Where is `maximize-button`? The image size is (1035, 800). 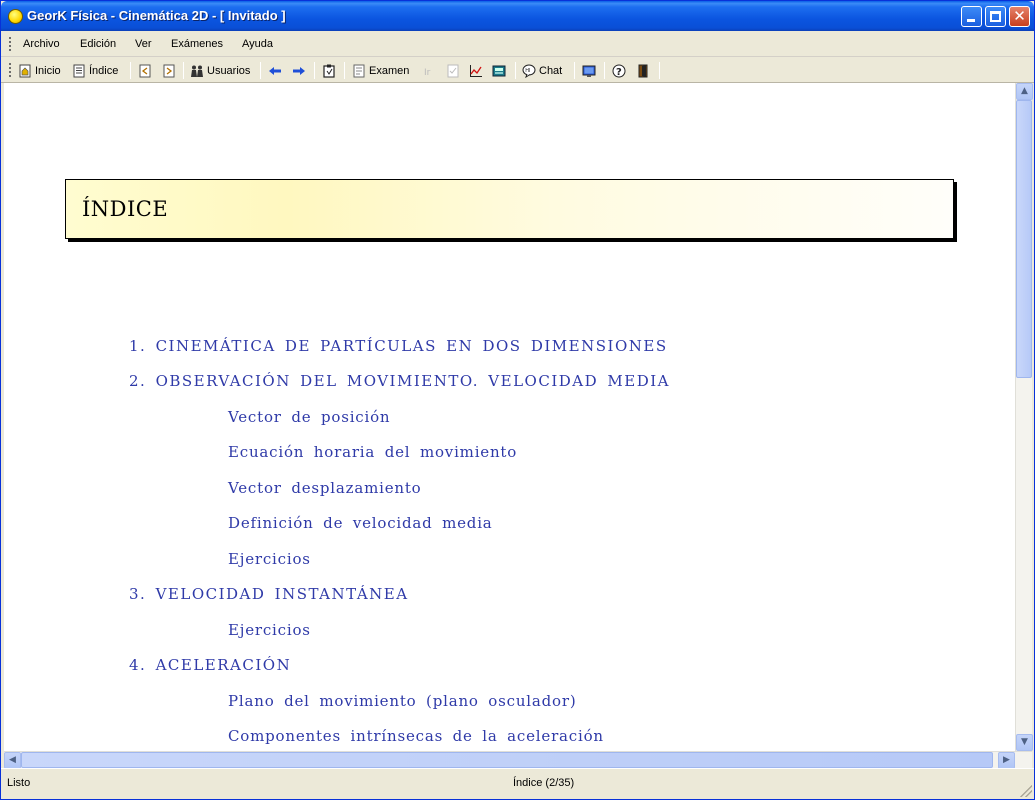 maximize-button is located at coordinates (995, 16).